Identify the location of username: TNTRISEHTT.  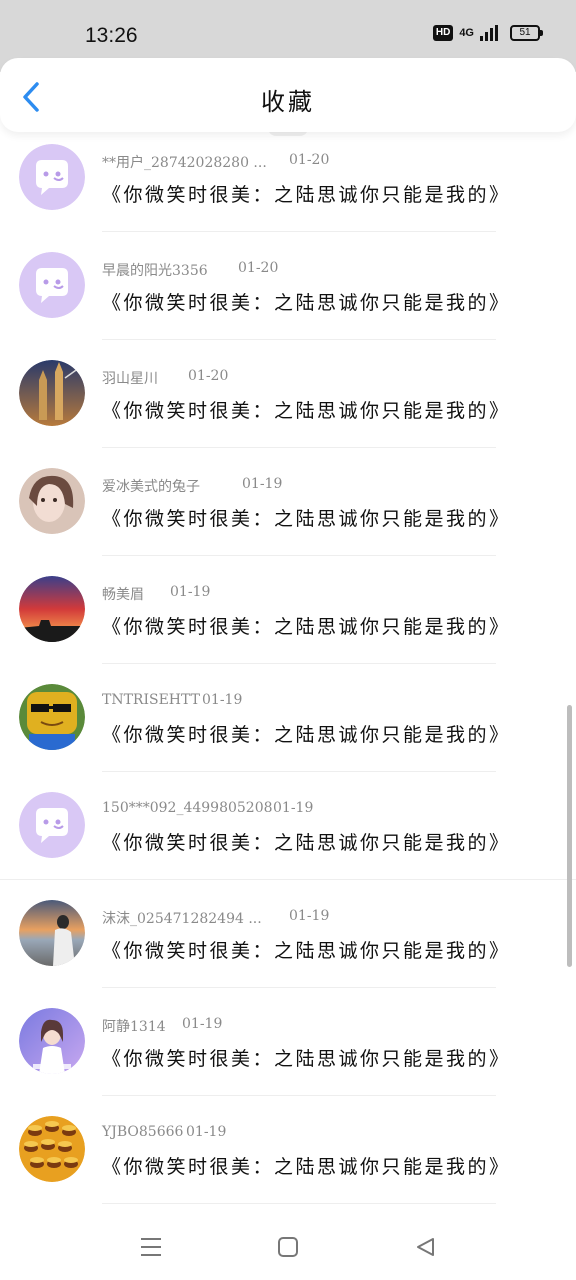
(151, 700).